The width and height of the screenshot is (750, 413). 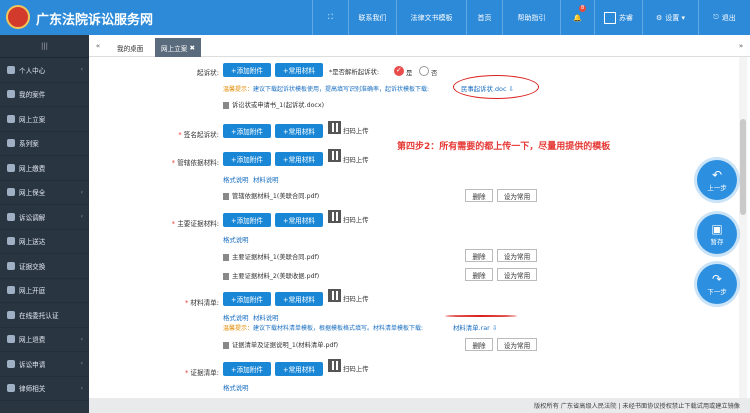 What do you see at coordinates (299, 299) in the screenshot?
I see `list-common-material-button: +常用材料` at bounding box center [299, 299].